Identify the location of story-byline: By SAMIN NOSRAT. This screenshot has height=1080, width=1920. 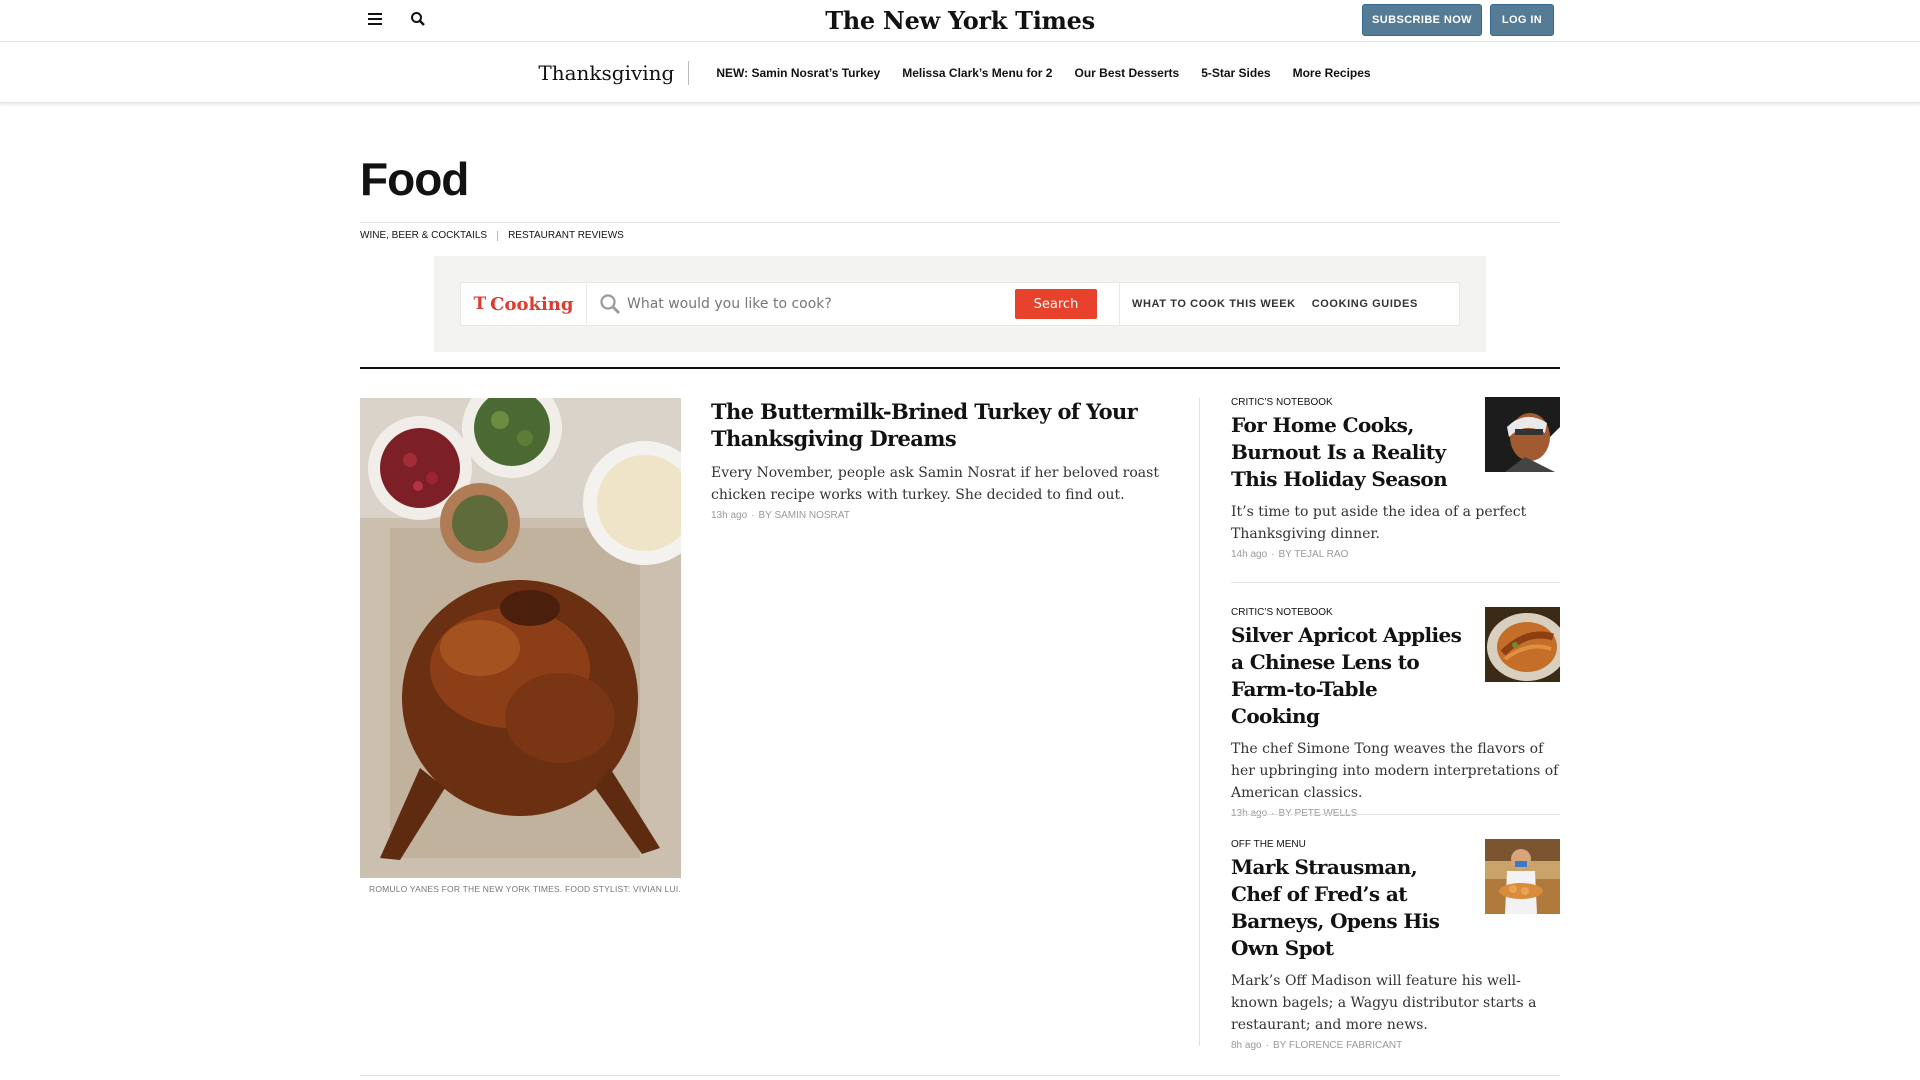
(804, 515).